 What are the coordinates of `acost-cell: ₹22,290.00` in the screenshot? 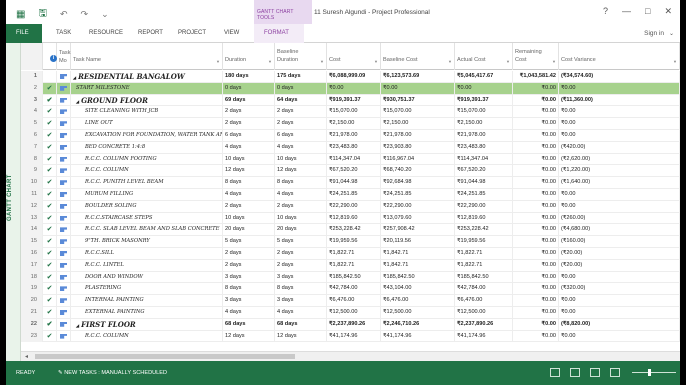 It's located at (484, 206).